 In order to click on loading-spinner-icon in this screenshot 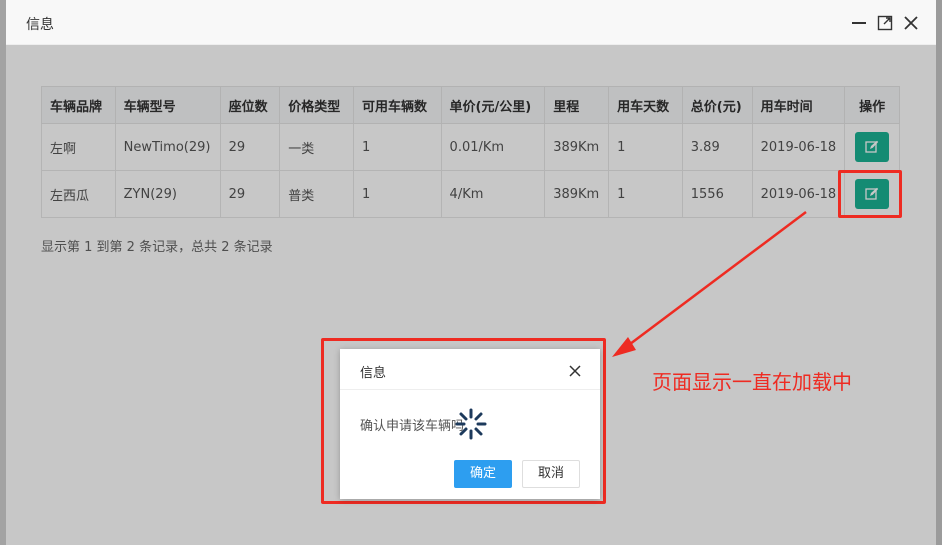, I will do `click(471, 424)`.